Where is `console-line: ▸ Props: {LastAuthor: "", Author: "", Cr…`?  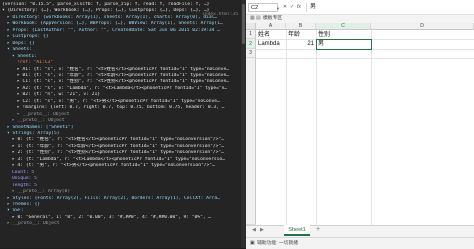
console-line: ▸ Props: {LastAuthor: "", Author: "", Cr… is located at coordinates (123, 31).